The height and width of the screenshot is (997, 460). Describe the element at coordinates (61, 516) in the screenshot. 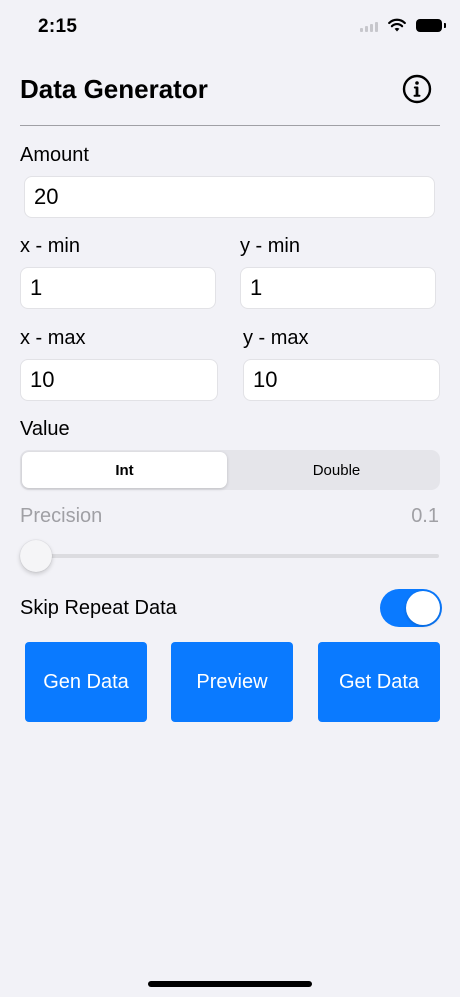

I see `precision-label: Precision` at that location.